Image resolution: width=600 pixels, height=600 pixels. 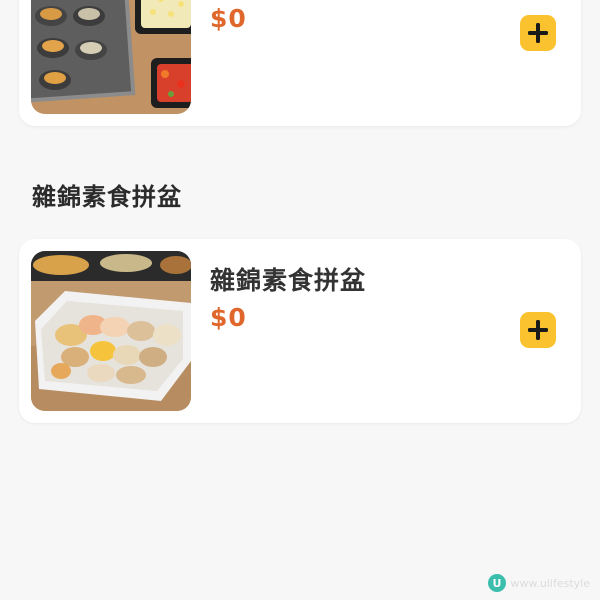 I want to click on svg-text: U, so click(x=497, y=583).